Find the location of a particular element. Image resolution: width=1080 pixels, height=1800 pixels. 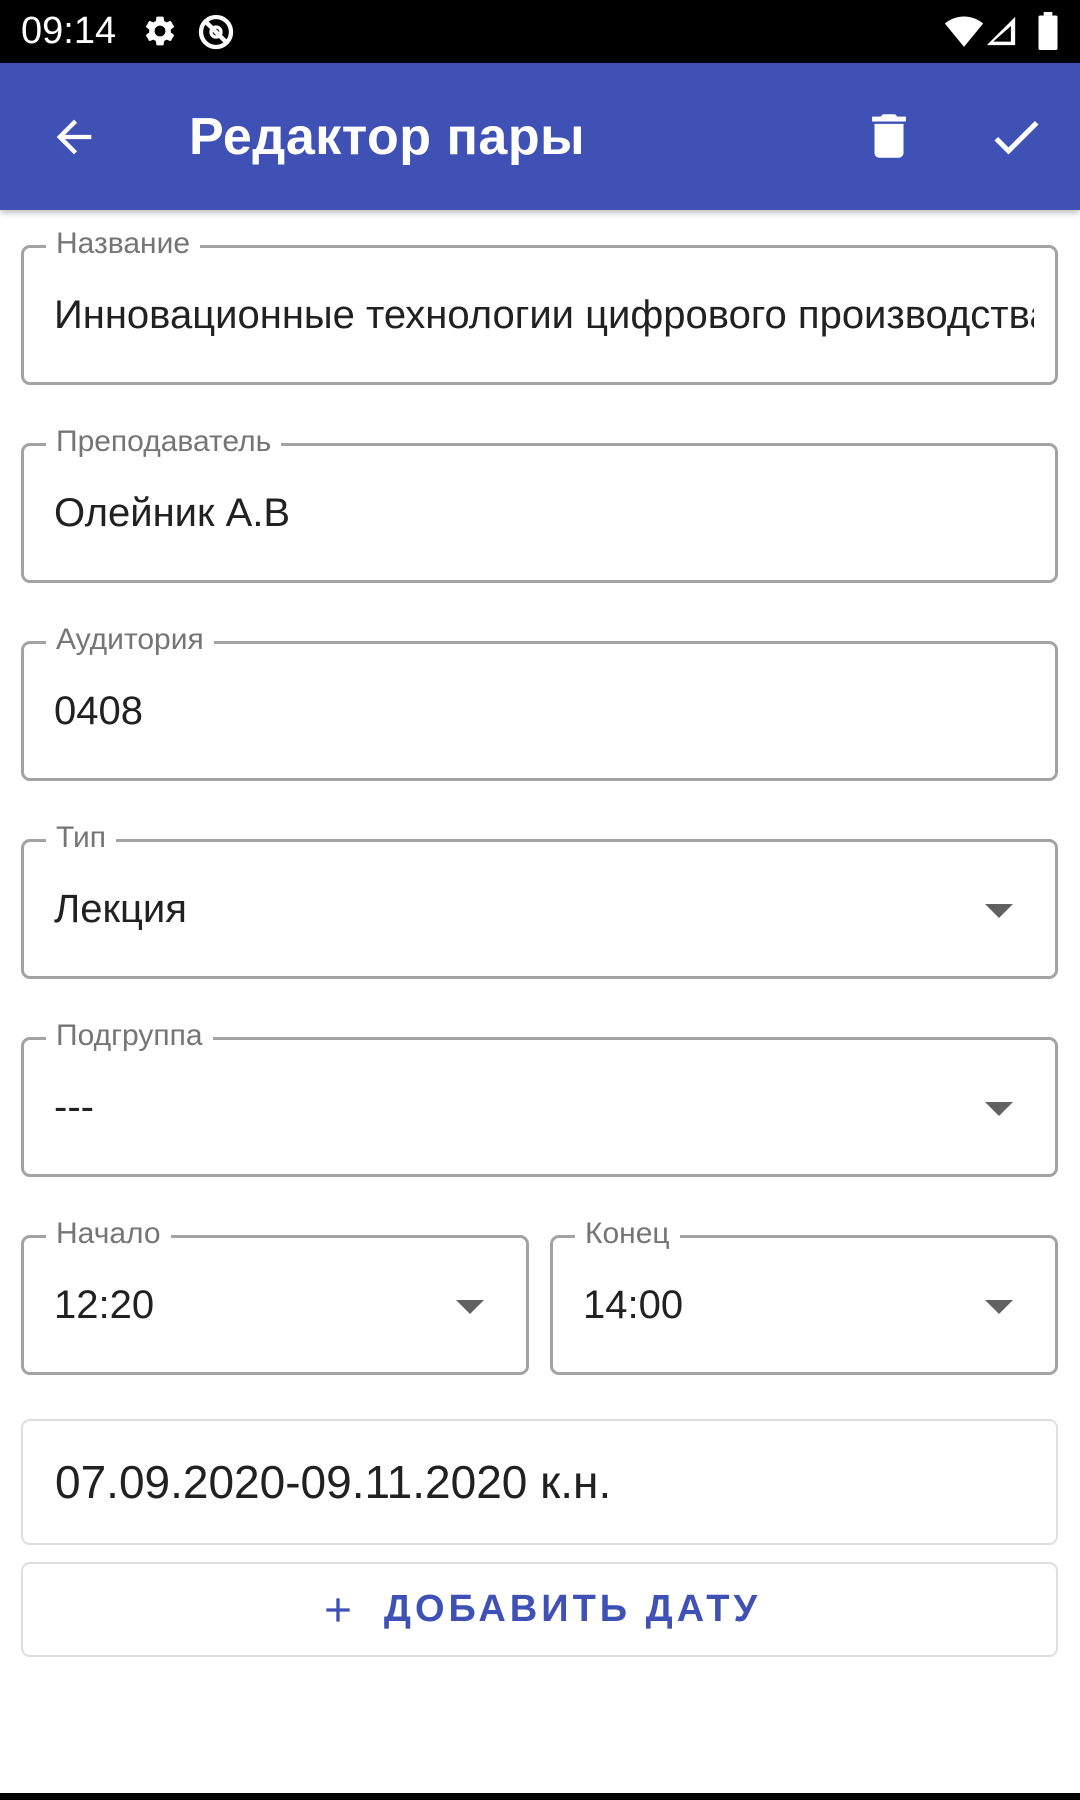

trash-icon is located at coordinates (889, 136).